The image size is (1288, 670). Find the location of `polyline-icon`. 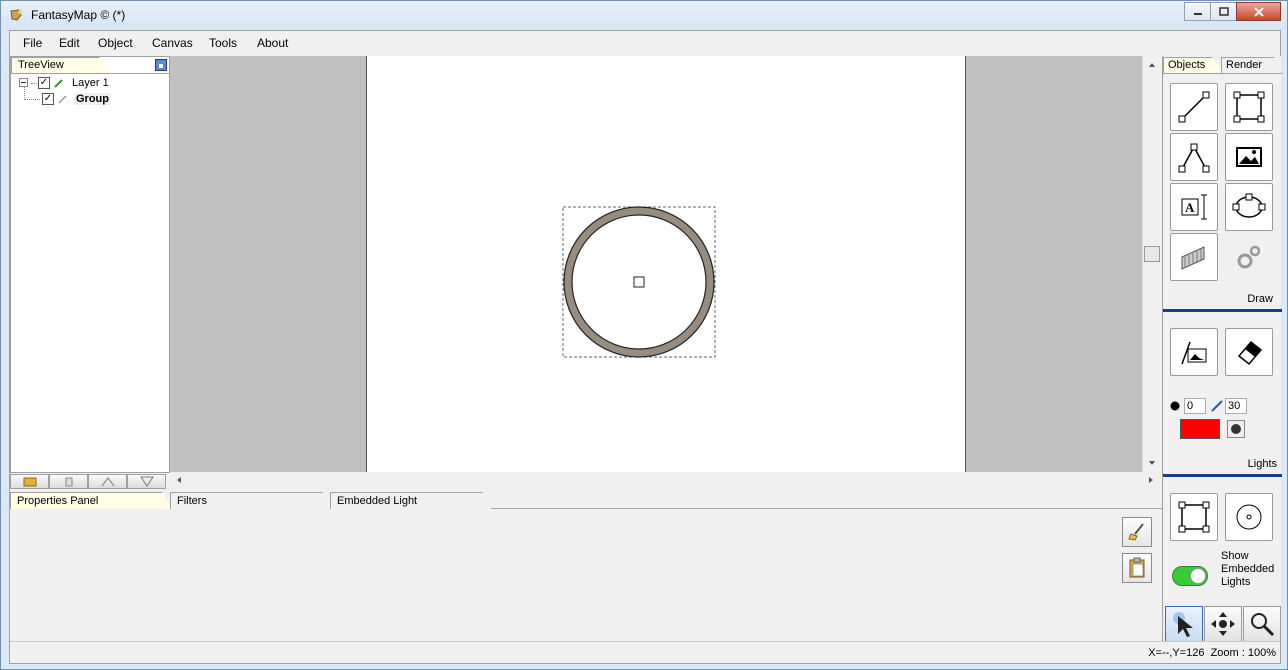

polyline-icon is located at coordinates (1194, 158).